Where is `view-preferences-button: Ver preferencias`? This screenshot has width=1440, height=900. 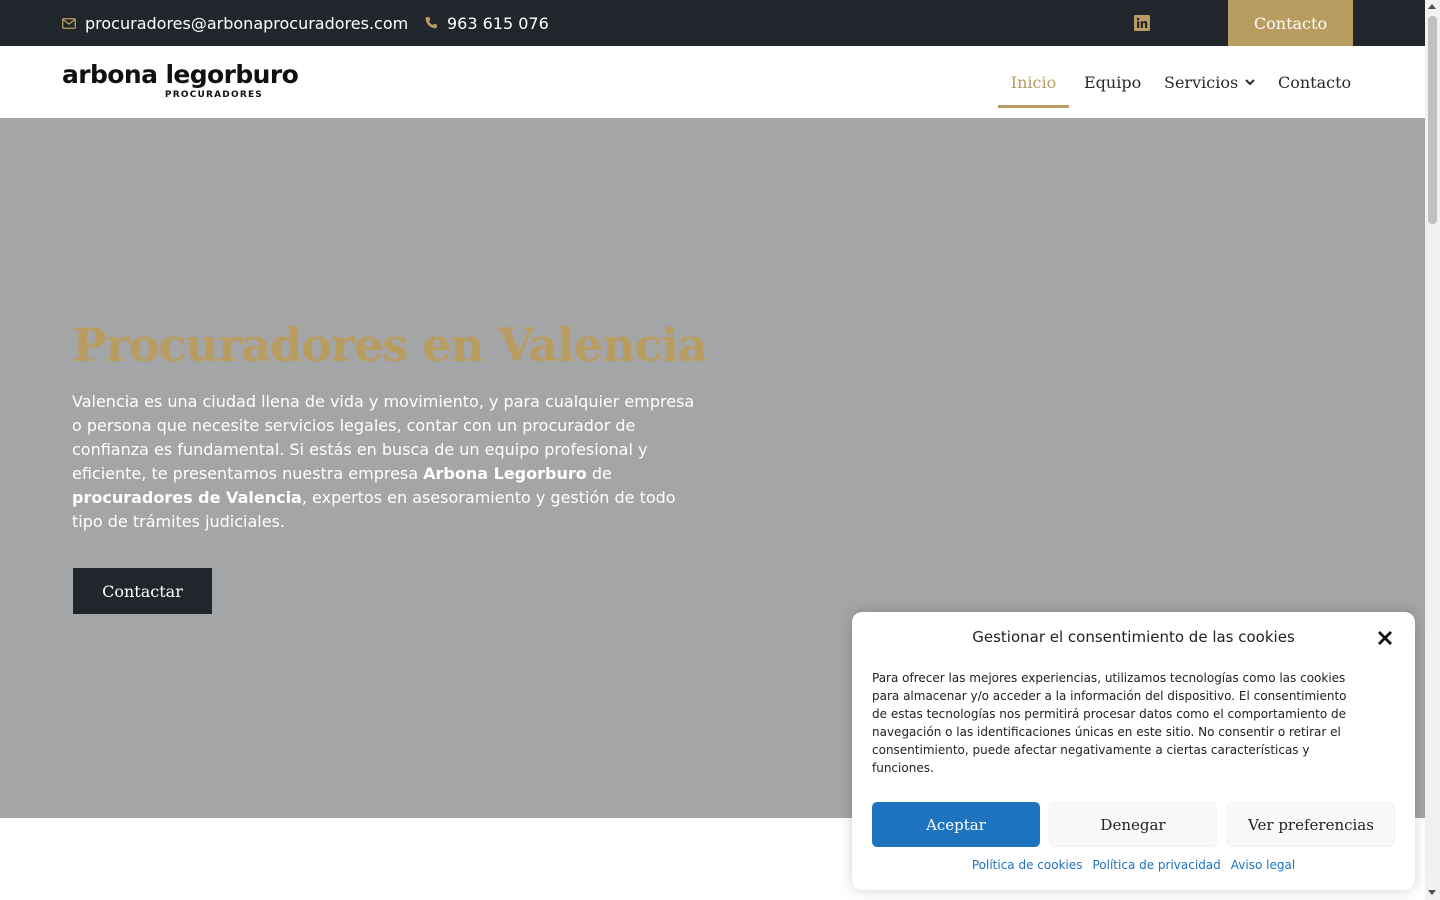
view-preferences-button: Ver preferencias is located at coordinates (1311, 824).